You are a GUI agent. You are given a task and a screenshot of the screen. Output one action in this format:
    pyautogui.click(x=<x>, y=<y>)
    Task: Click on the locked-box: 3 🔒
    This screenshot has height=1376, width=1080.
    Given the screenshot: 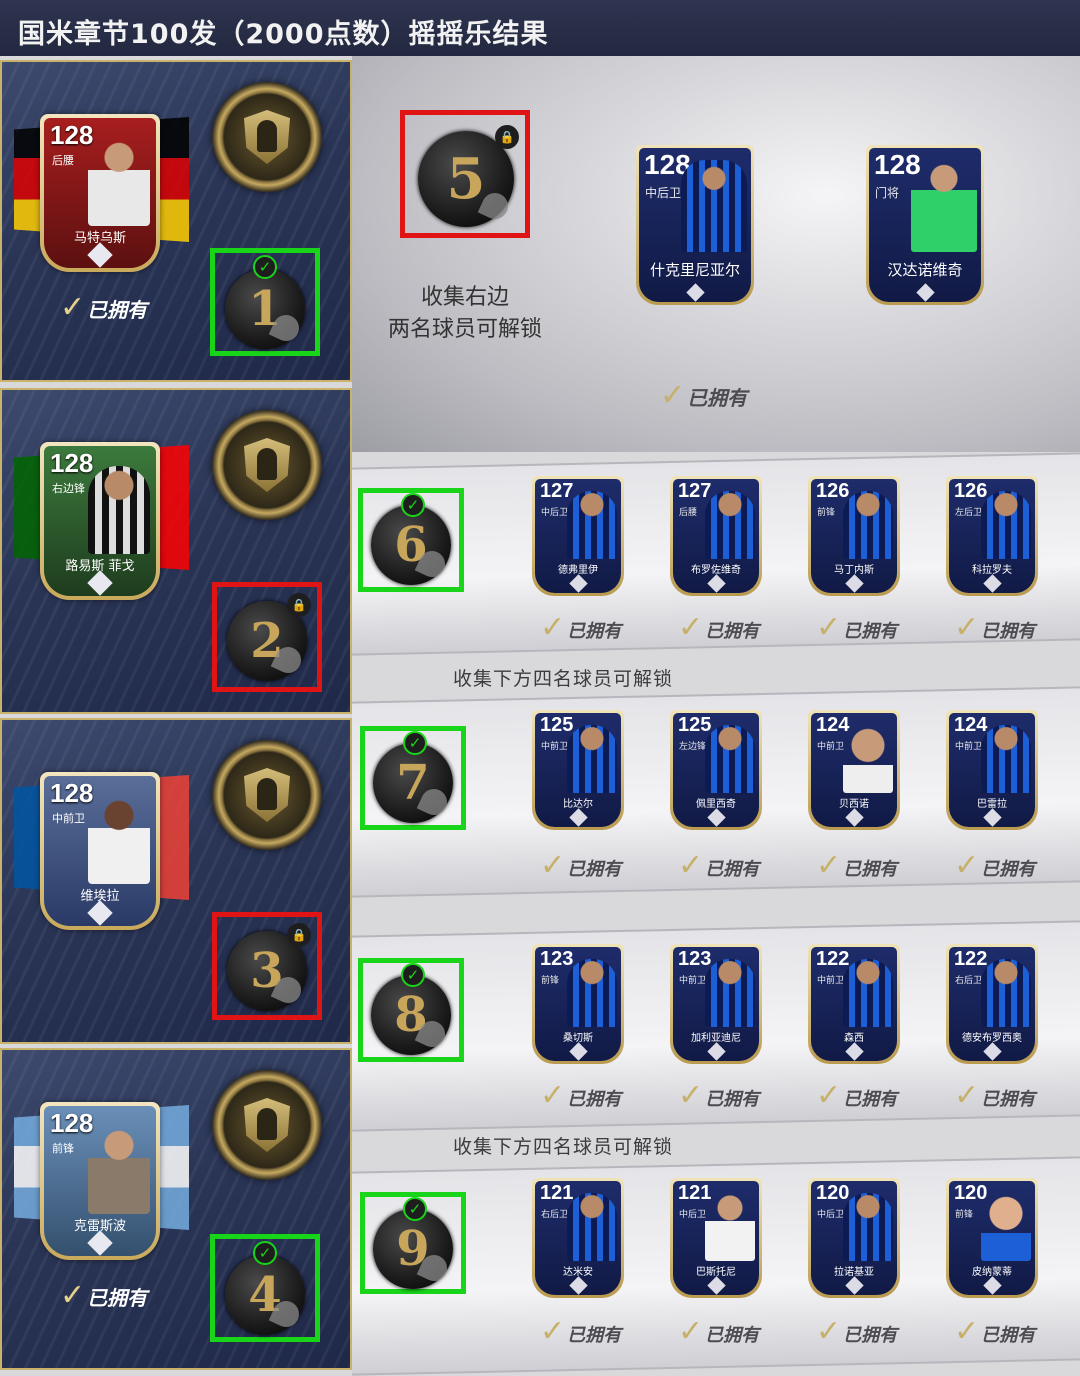 What is the action you would take?
    pyautogui.click(x=267, y=966)
    